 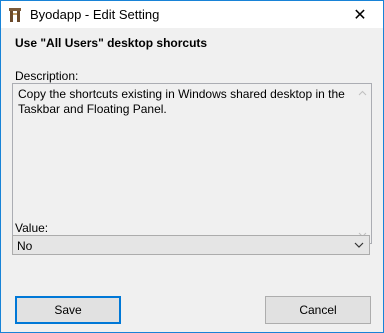 I want to click on save-button: Save, so click(x=68, y=310).